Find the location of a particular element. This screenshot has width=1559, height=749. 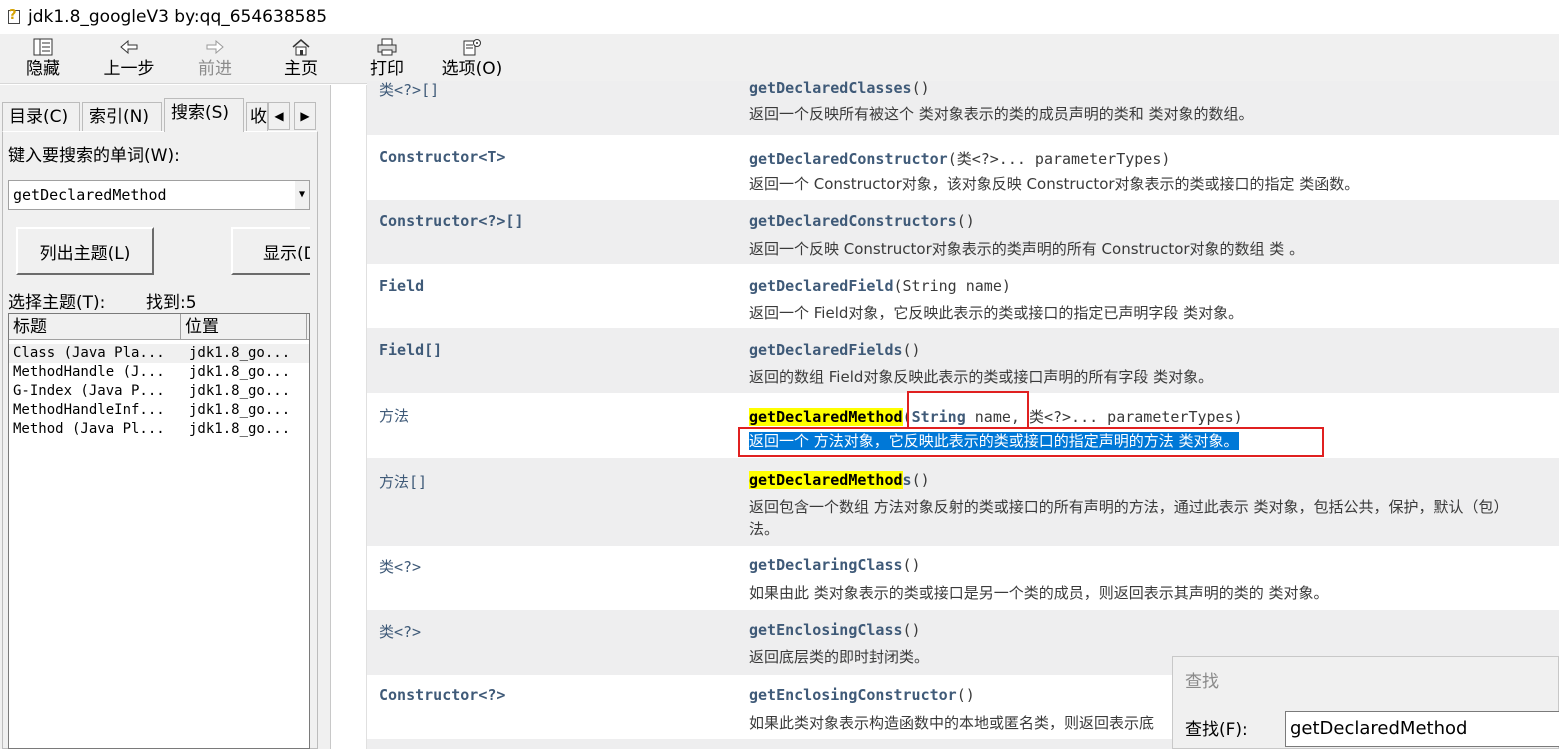

print-button: 打印 is located at coordinates (387, 59).